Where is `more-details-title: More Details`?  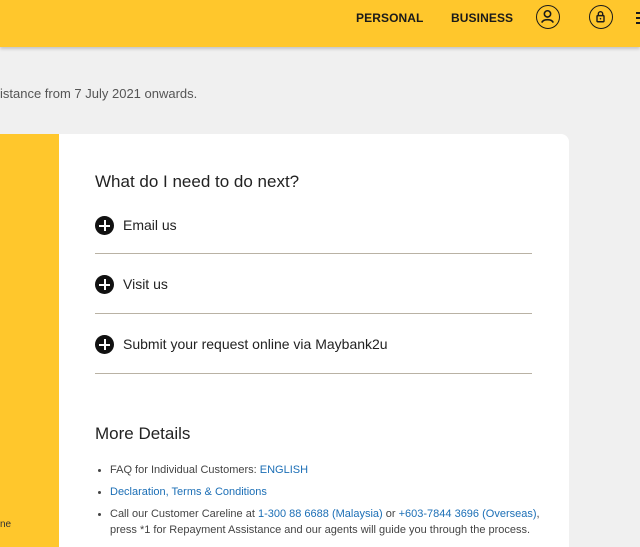 more-details-title: More Details is located at coordinates (143, 433).